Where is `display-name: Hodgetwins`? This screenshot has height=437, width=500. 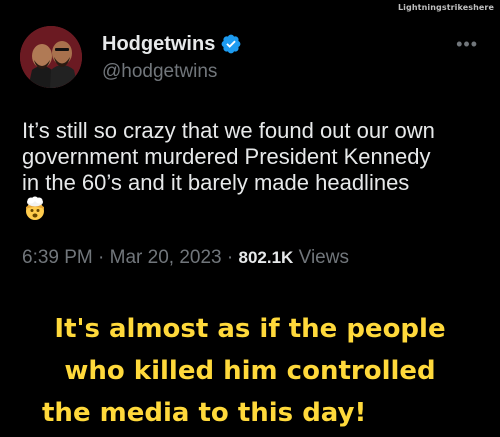 display-name: Hodgetwins is located at coordinates (158, 44).